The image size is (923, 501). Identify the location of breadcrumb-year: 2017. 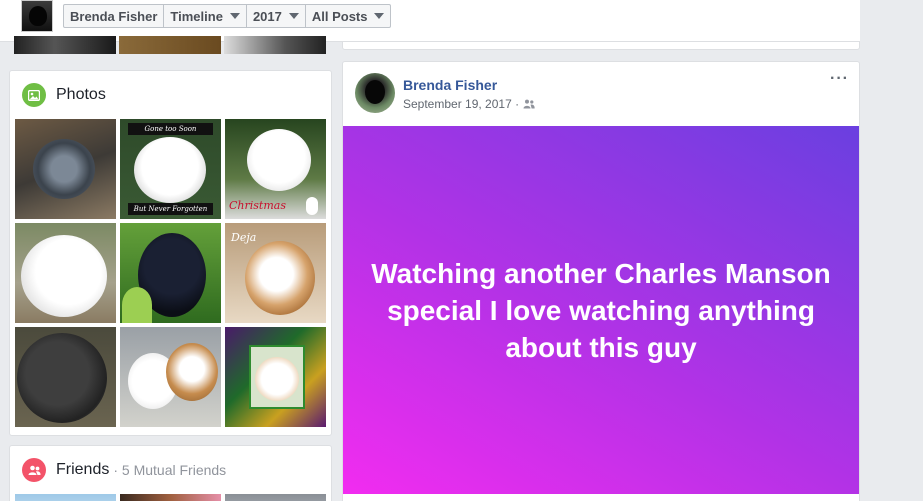
(276, 16).